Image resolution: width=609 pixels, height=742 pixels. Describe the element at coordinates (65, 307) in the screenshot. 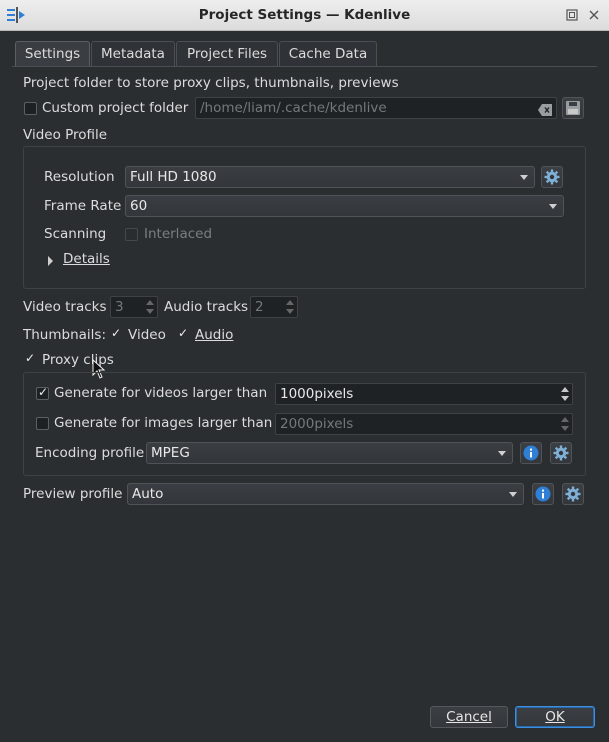

I see `video-tracks-label: Video tracks` at that location.